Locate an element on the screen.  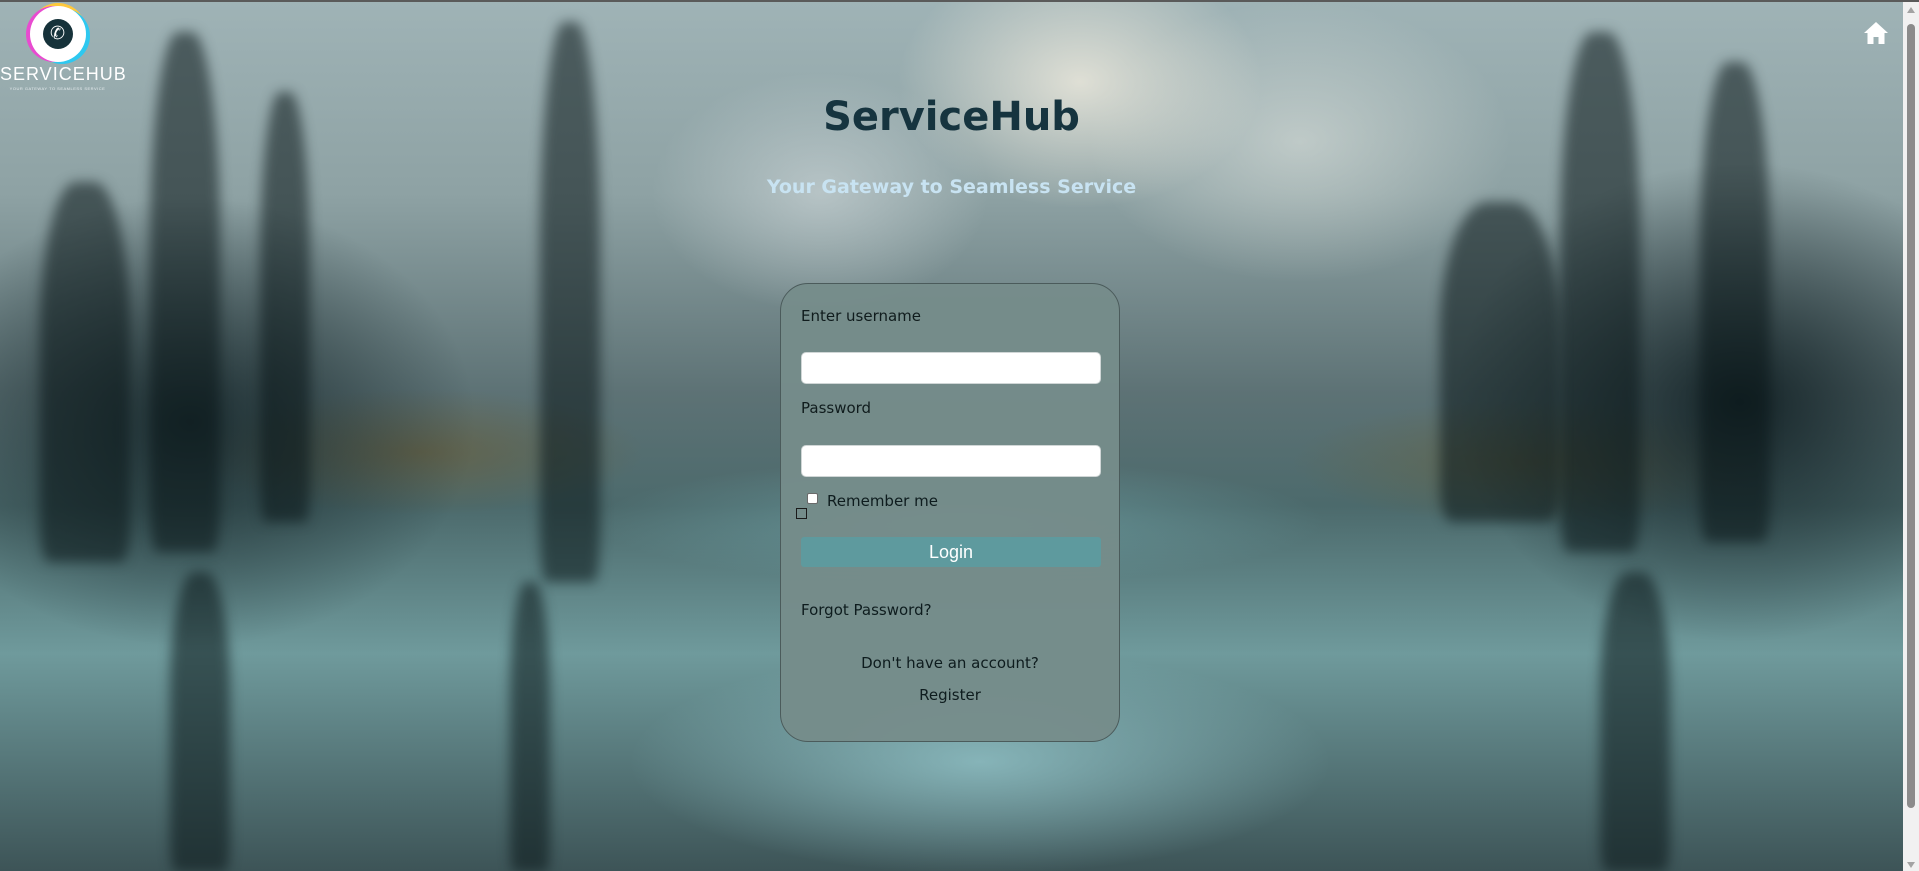
username-input is located at coordinates (951, 368).